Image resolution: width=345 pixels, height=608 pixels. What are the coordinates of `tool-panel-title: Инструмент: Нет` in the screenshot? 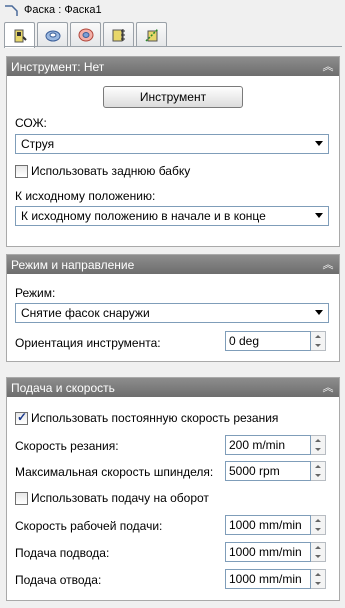 It's located at (58, 66).